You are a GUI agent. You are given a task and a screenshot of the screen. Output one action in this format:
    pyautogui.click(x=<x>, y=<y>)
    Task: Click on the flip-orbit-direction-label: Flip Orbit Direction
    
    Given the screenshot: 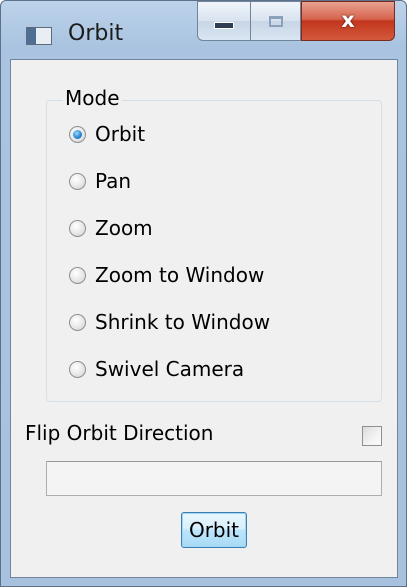 What is the action you would take?
    pyautogui.click(x=119, y=433)
    